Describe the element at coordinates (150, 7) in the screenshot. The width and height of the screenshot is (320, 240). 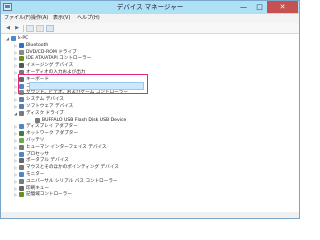
I see `title-bar: デバイス マネージャー — □ ✕` at that location.